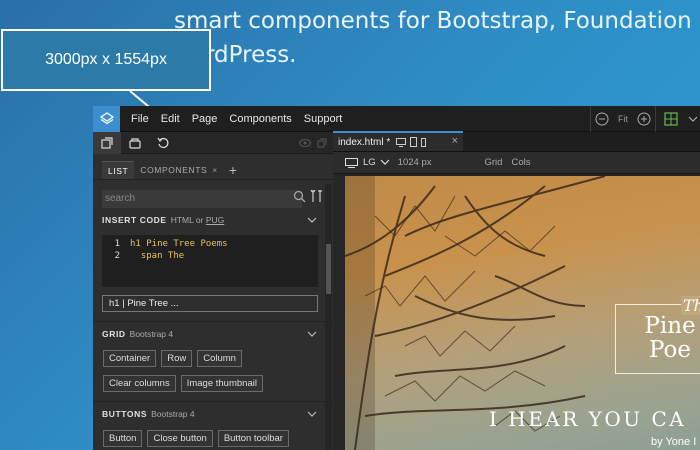  Describe the element at coordinates (157, 256) in the screenshot. I see `code-text: span The` at that location.